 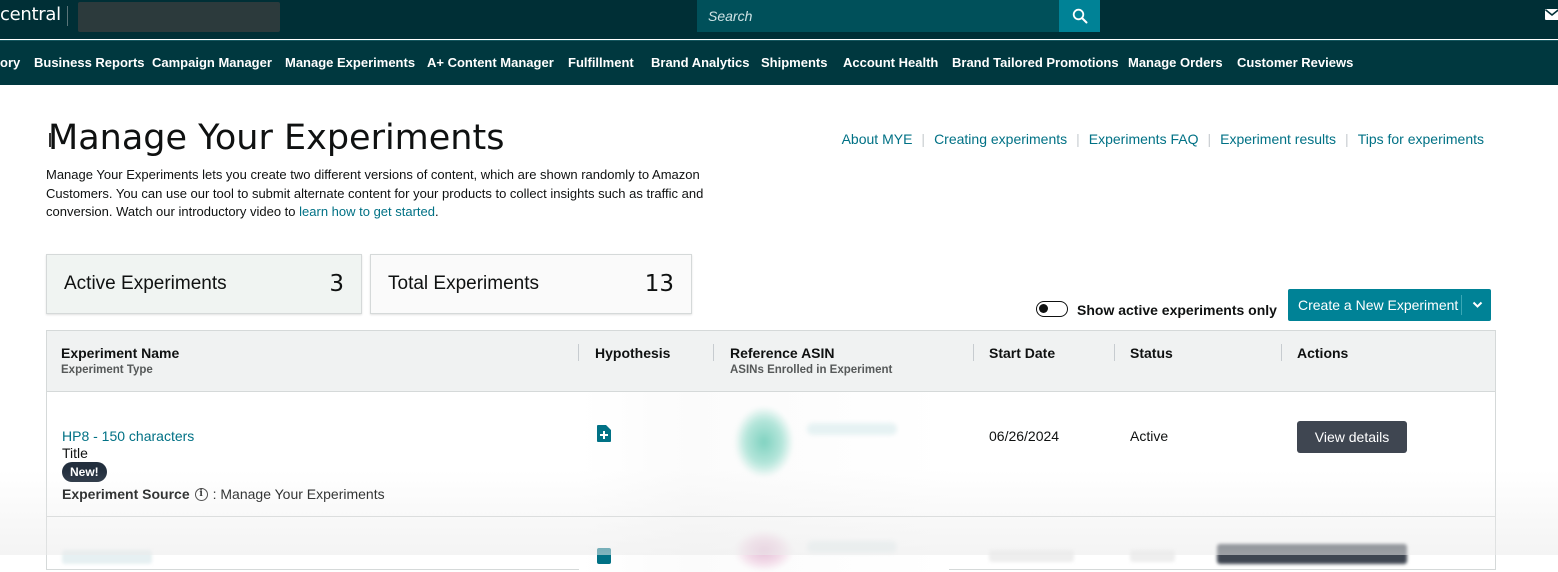 I want to click on active-experiments-label: Active Experiments, so click(x=145, y=283).